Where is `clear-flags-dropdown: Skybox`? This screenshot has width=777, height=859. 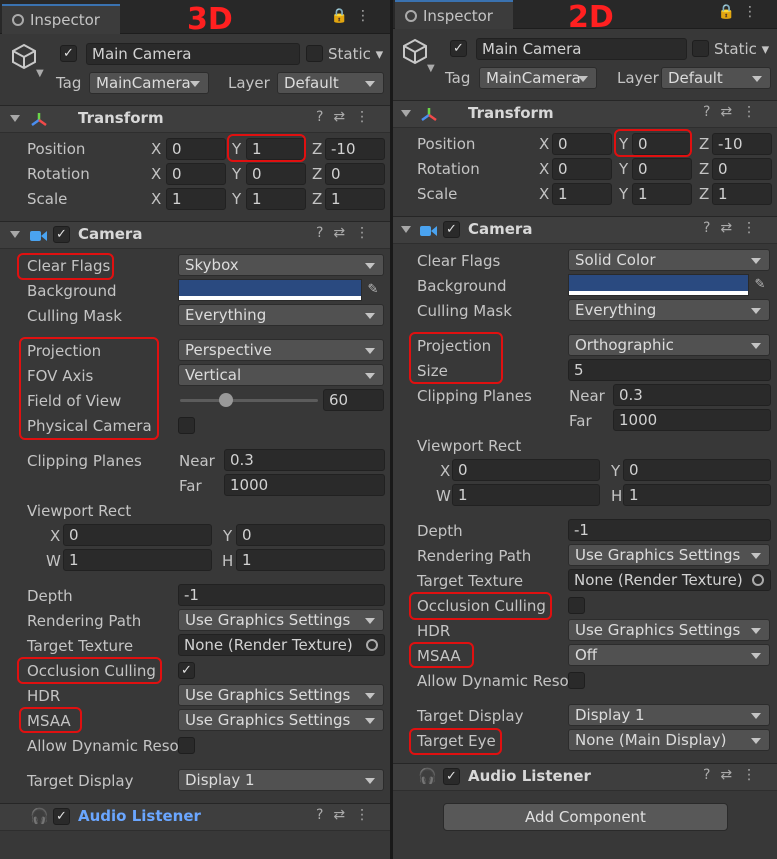
clear-flags-dropdown: Skybox is located at coordinates (281, 265).